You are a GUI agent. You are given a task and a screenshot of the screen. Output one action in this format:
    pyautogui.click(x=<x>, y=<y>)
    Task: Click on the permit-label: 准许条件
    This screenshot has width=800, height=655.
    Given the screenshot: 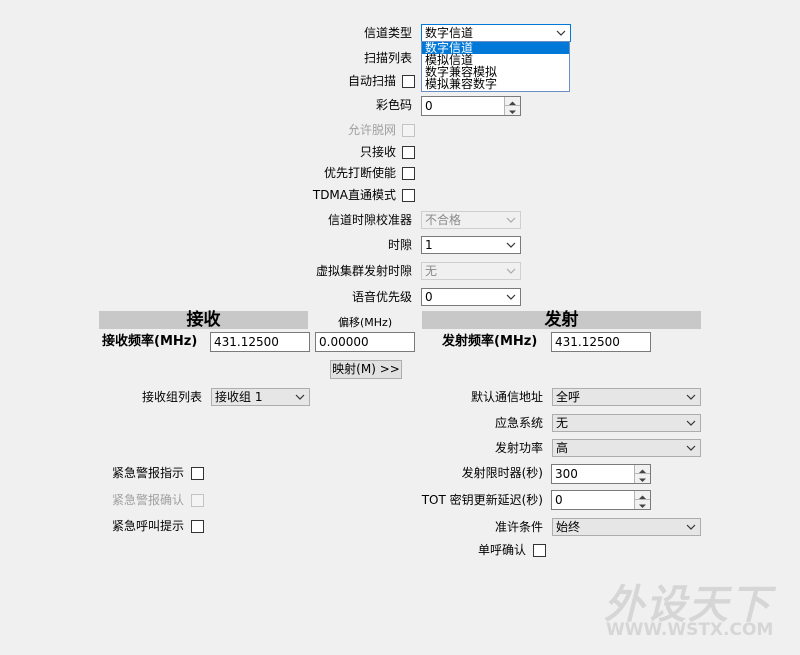 What is the action you would take?
    pyautogui.click(x=518, y=527)
    